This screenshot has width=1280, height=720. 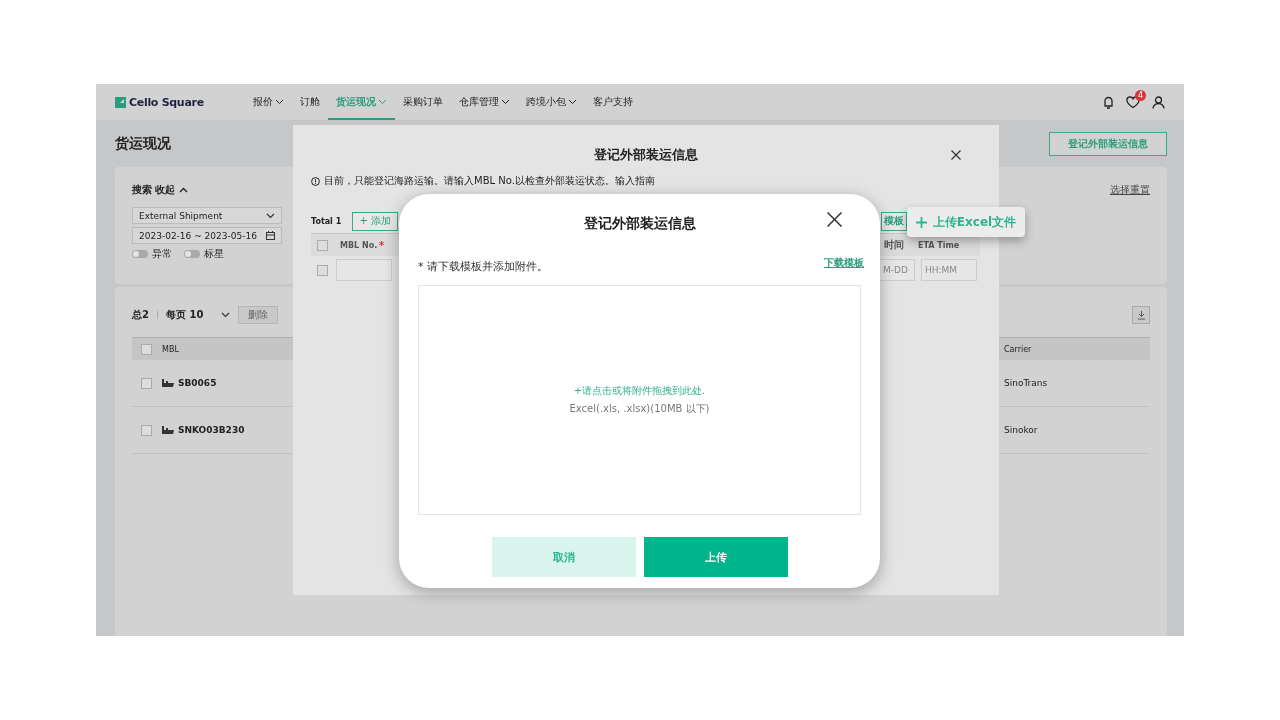 What do you see at coordinates (359, 245) in the screenshot?
I see `column-header: MBL No.` at bounding box center [359, 245].